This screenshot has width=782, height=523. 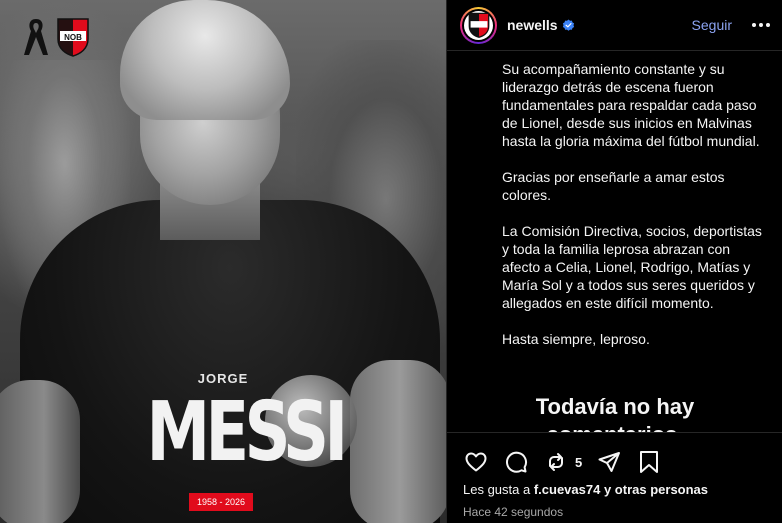 I want to click on repost-count: 5, so click(x=579, y=462).